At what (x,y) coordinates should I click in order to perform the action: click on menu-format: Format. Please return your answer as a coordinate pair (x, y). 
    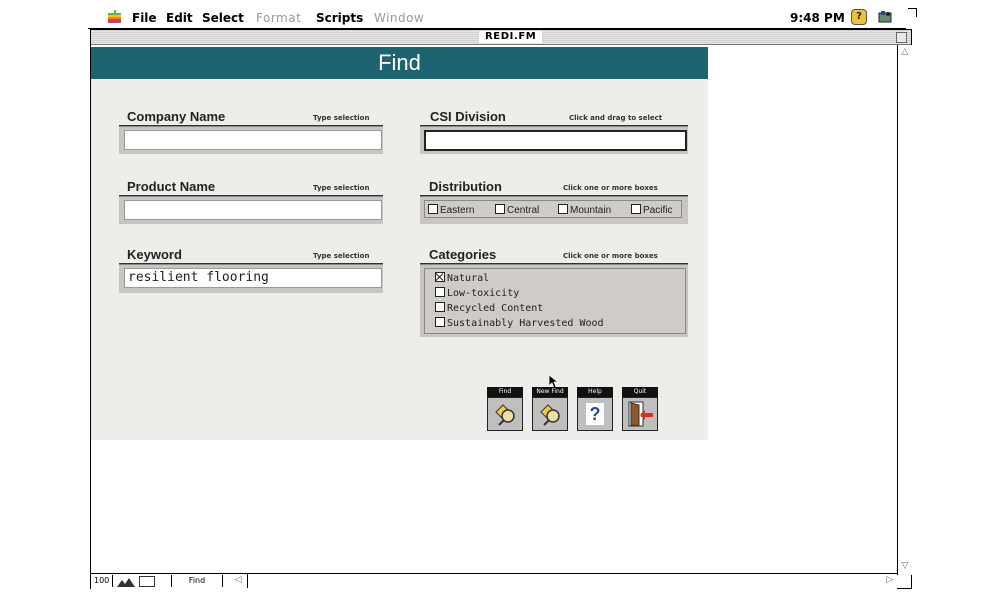
    Looking at the image, I should click on (278, 18).